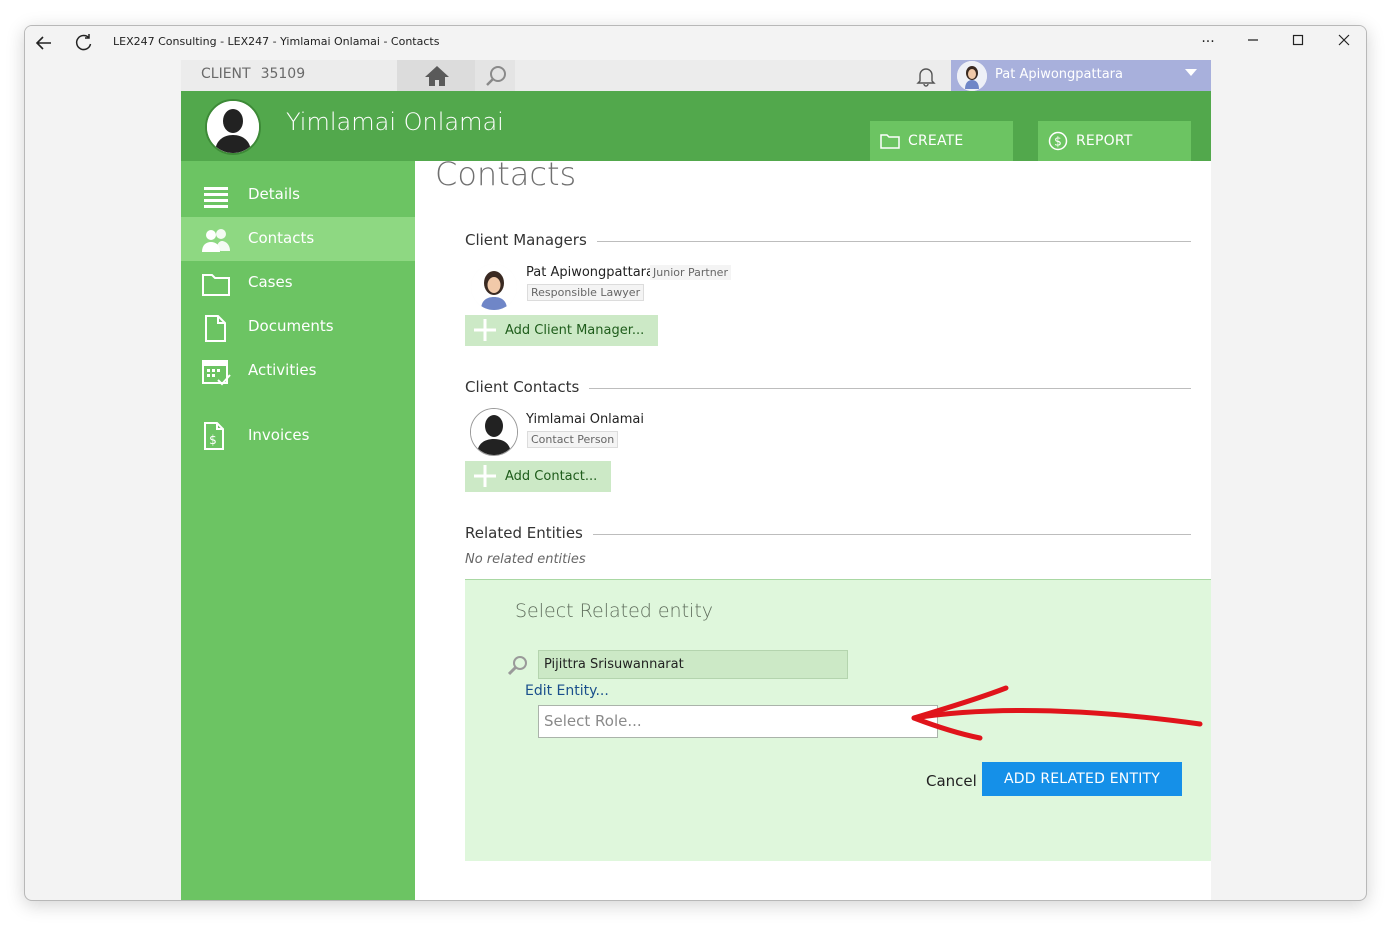 This screenshot has width=1390, height=925. Describe the element at coordinates (1344, 42) in the screenshot. I see `close-icon` at that location.